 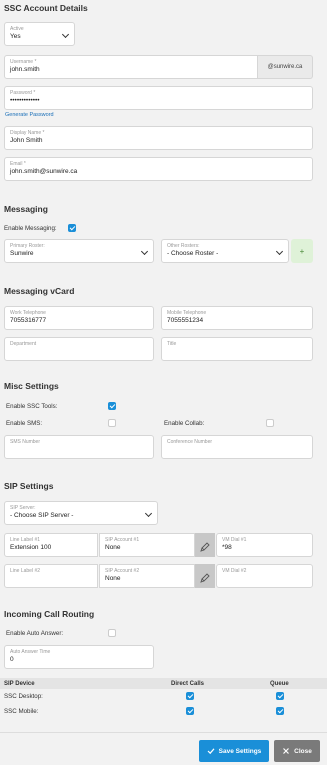 I want to click on email-field: Email * john.smith@sunwire.ca, so click(x=158, y=169).